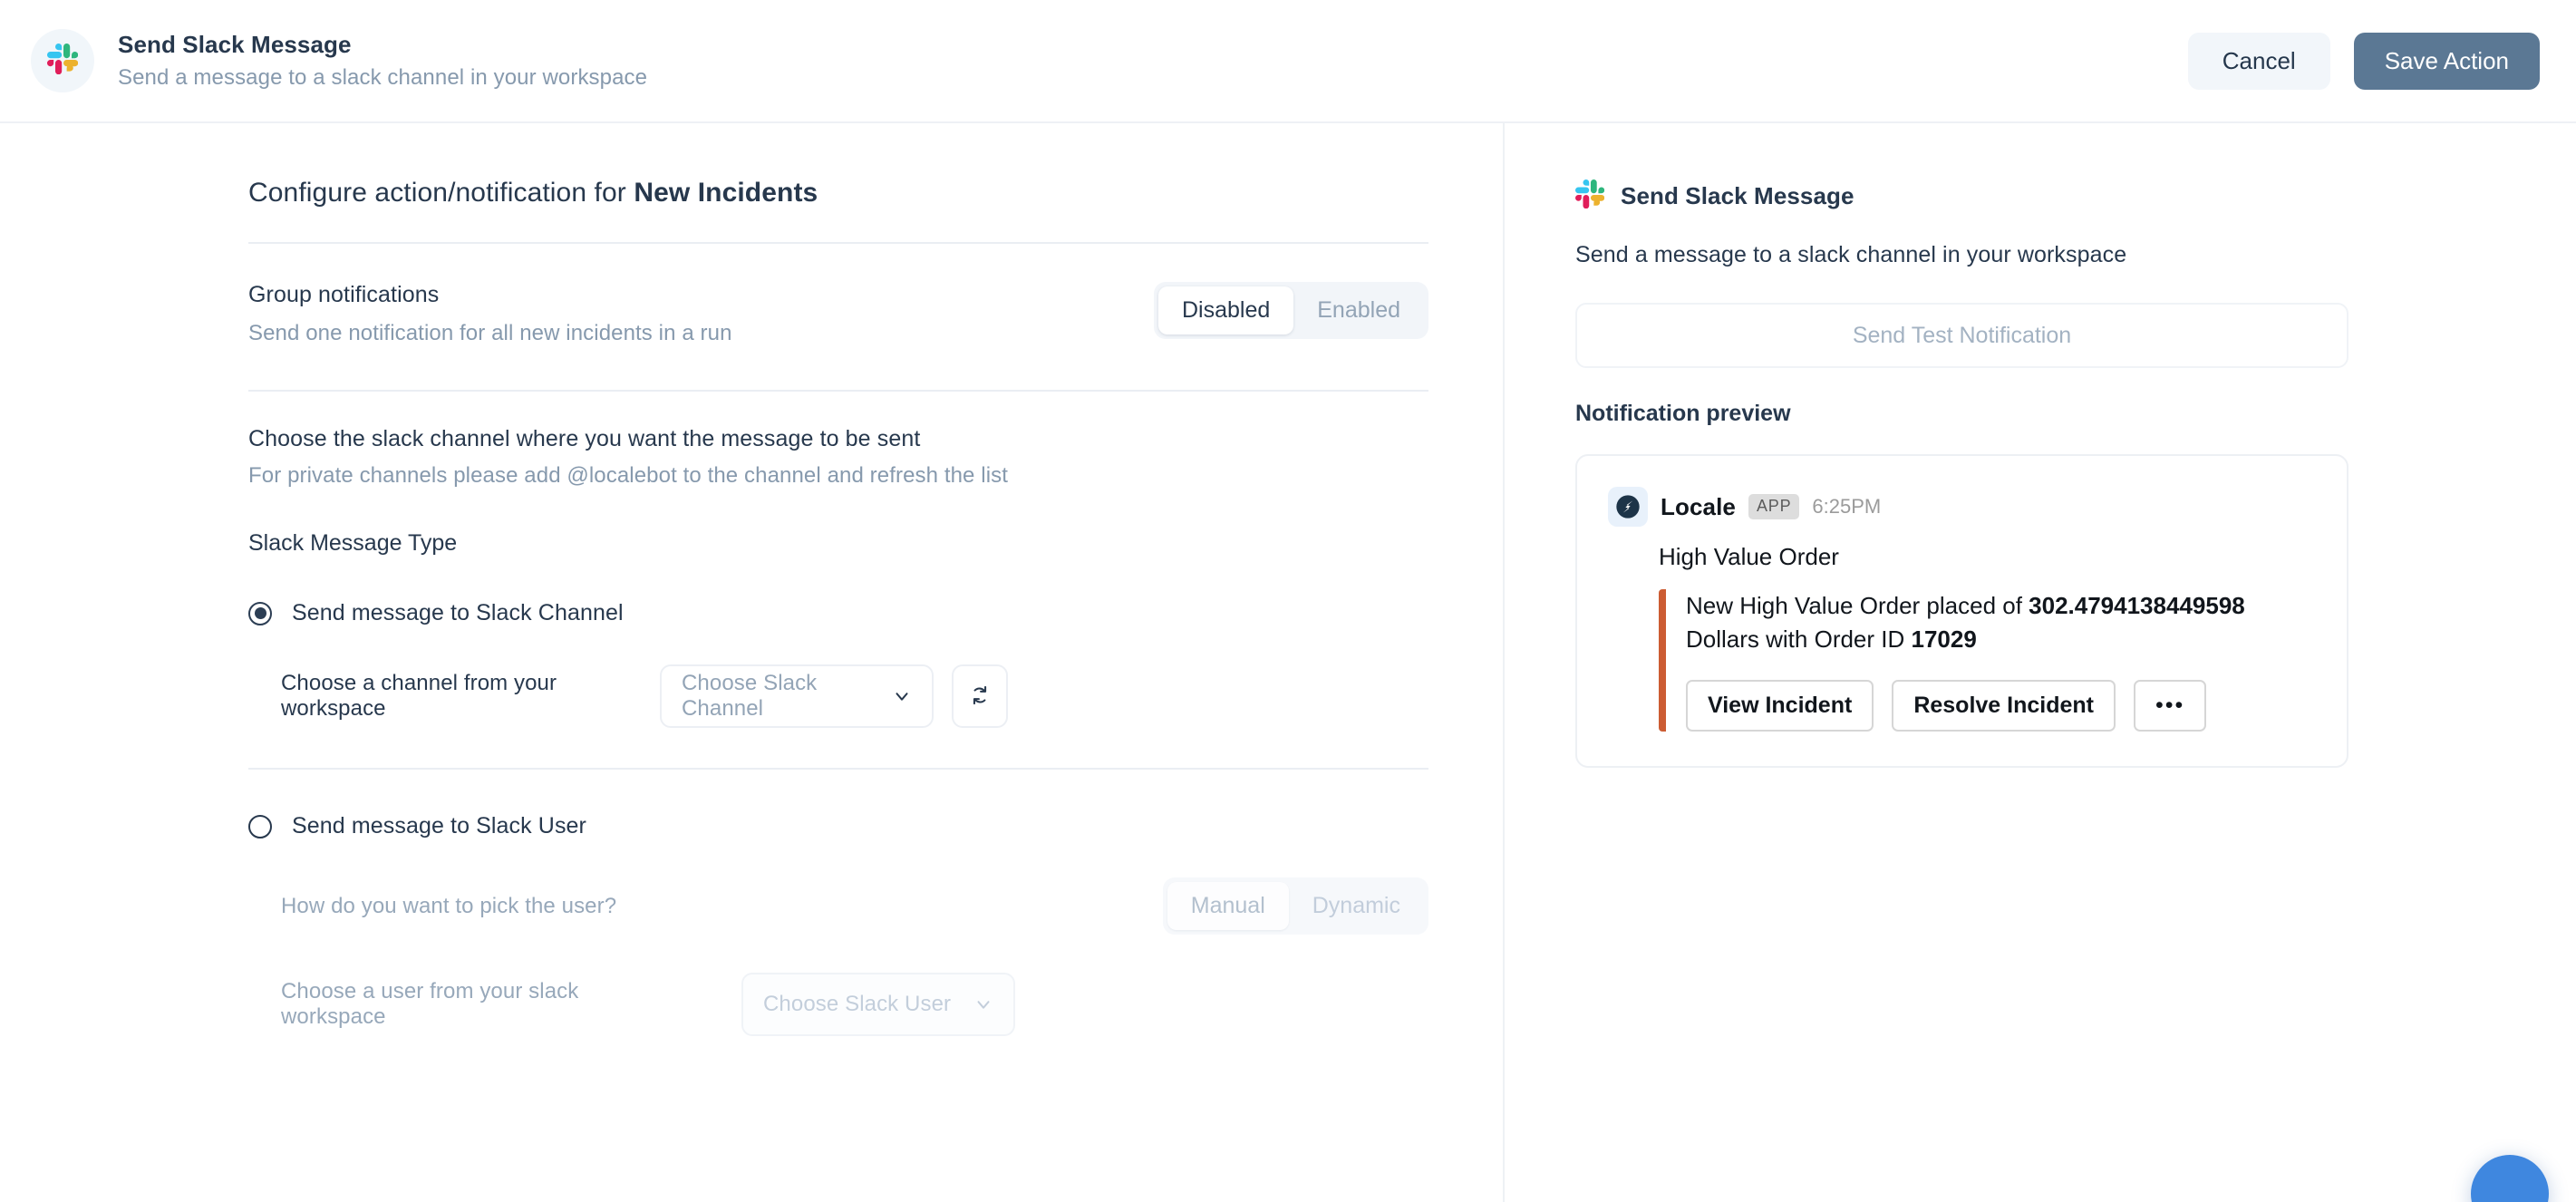 The width and height of the screenshot is (2576, 1202). Describe the element at coordinates (726, 193) in the screenshot. I see `configure-heading-target: New Incidents` at that location.